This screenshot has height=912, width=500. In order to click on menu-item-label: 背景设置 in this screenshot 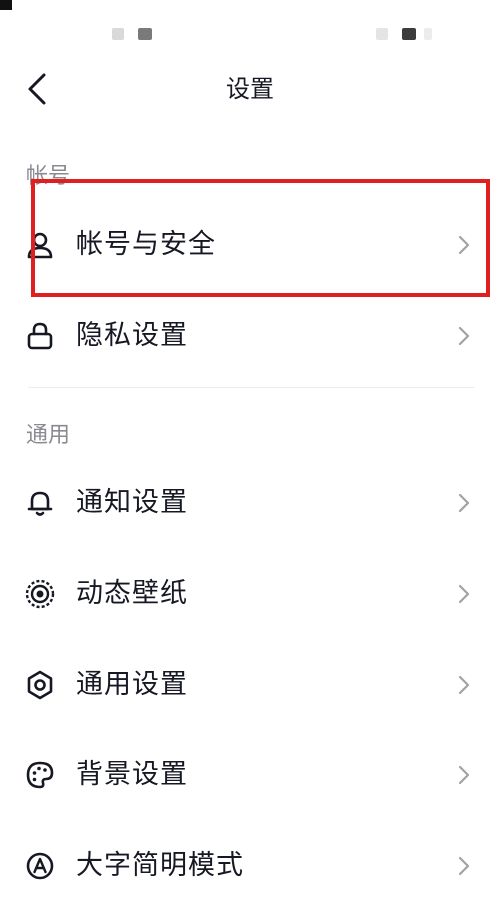, I will do `click(132, 774)`.